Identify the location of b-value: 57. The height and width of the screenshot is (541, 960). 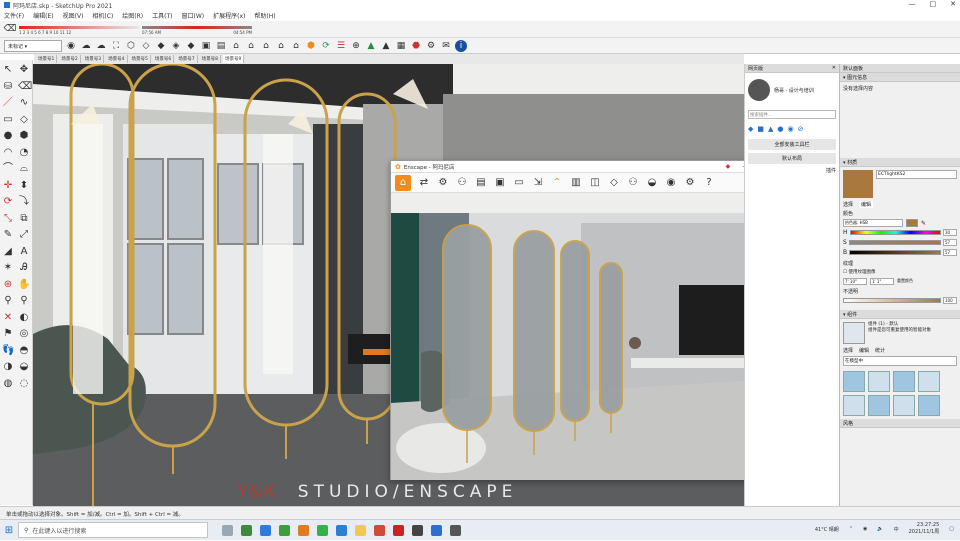
(950, 252).